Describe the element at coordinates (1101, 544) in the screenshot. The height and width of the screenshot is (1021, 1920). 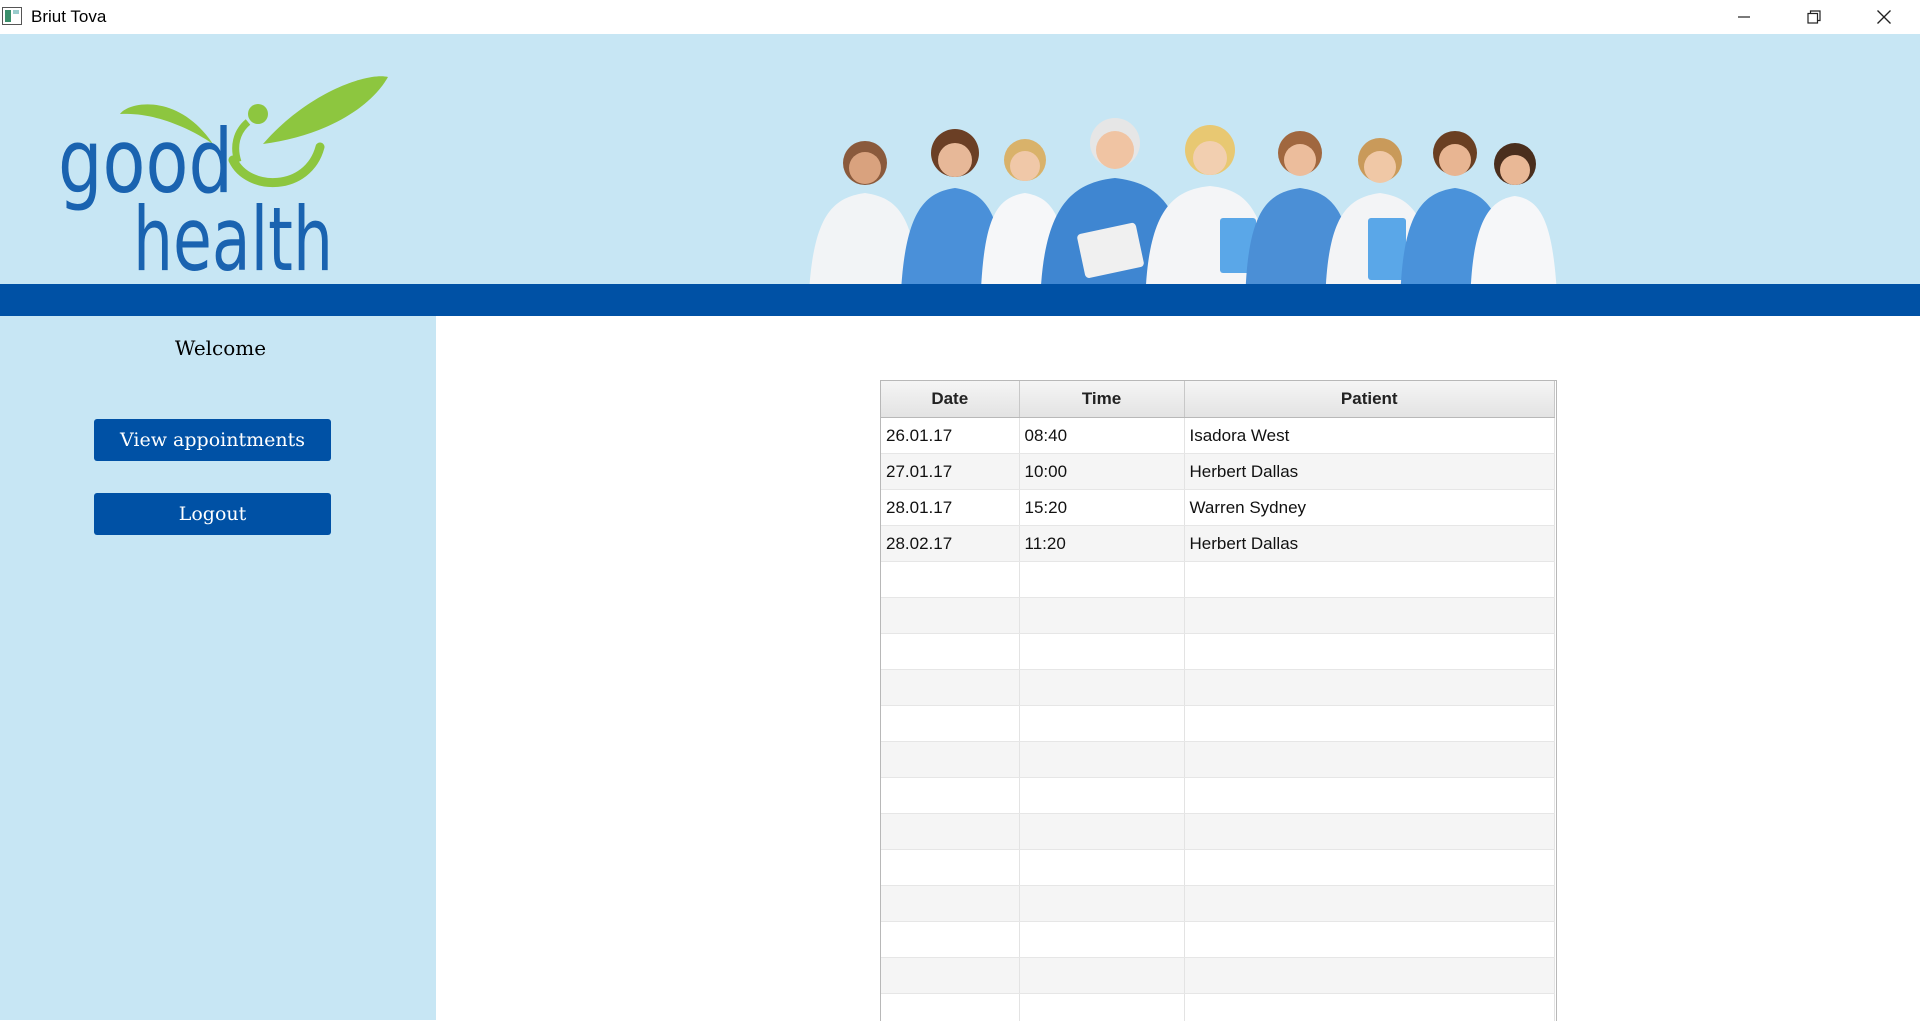
I see `cell-time: 11:20` at that location.